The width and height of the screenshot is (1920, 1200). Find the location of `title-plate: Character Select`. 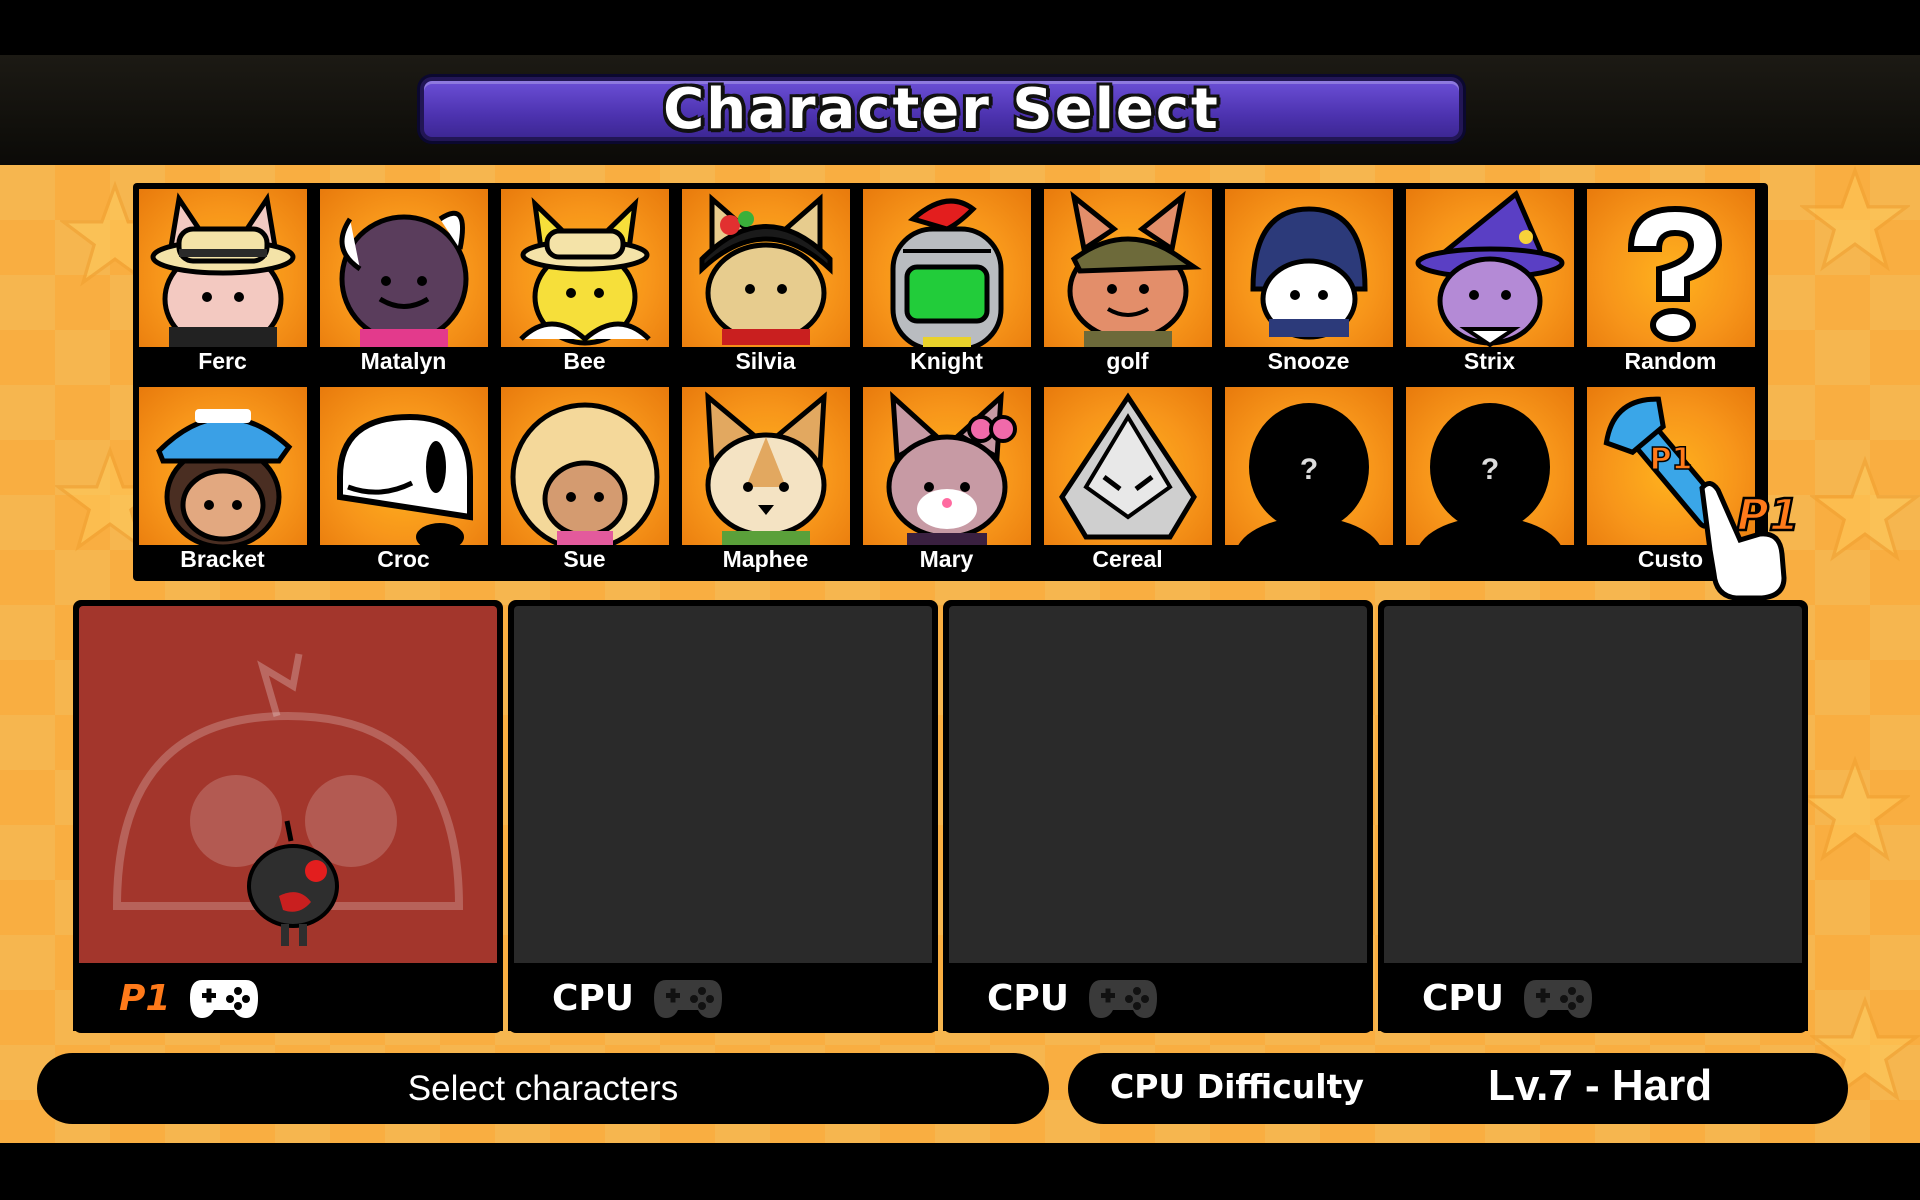

title-plate: Character Select is located at coordinates (941, 109).